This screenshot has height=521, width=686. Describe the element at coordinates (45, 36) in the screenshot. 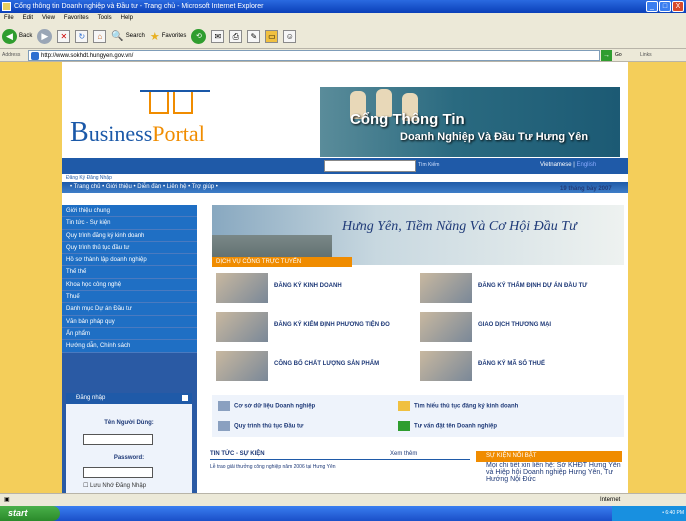

I see `forward-button: ▶` at that location.